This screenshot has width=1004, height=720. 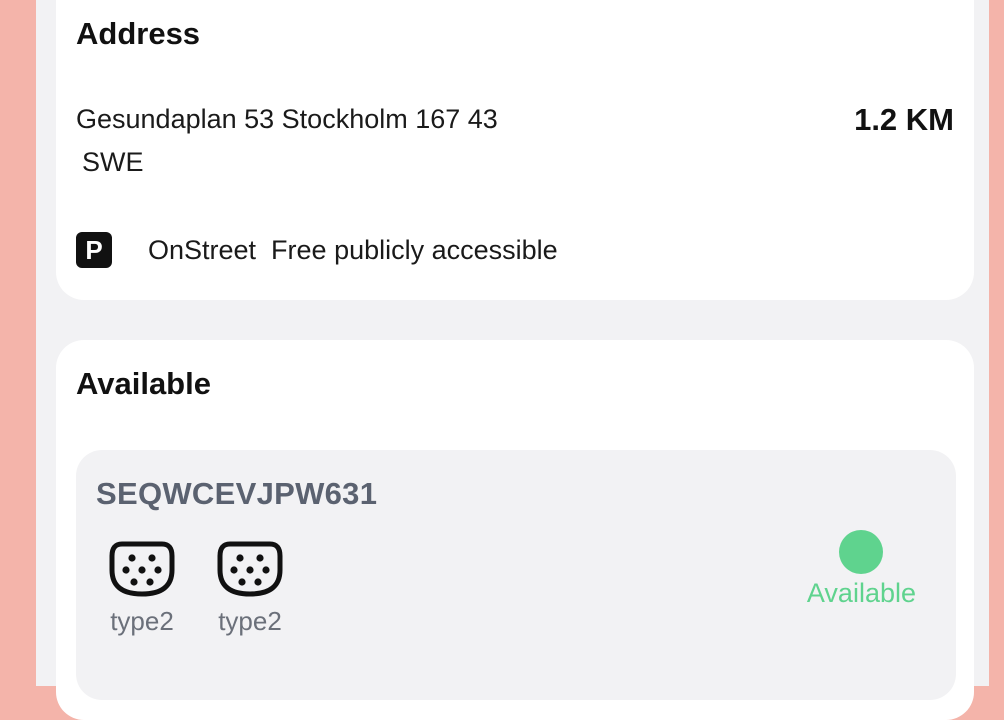 I want to click on connector-list: type2 type2, so click(x=196, y=588).